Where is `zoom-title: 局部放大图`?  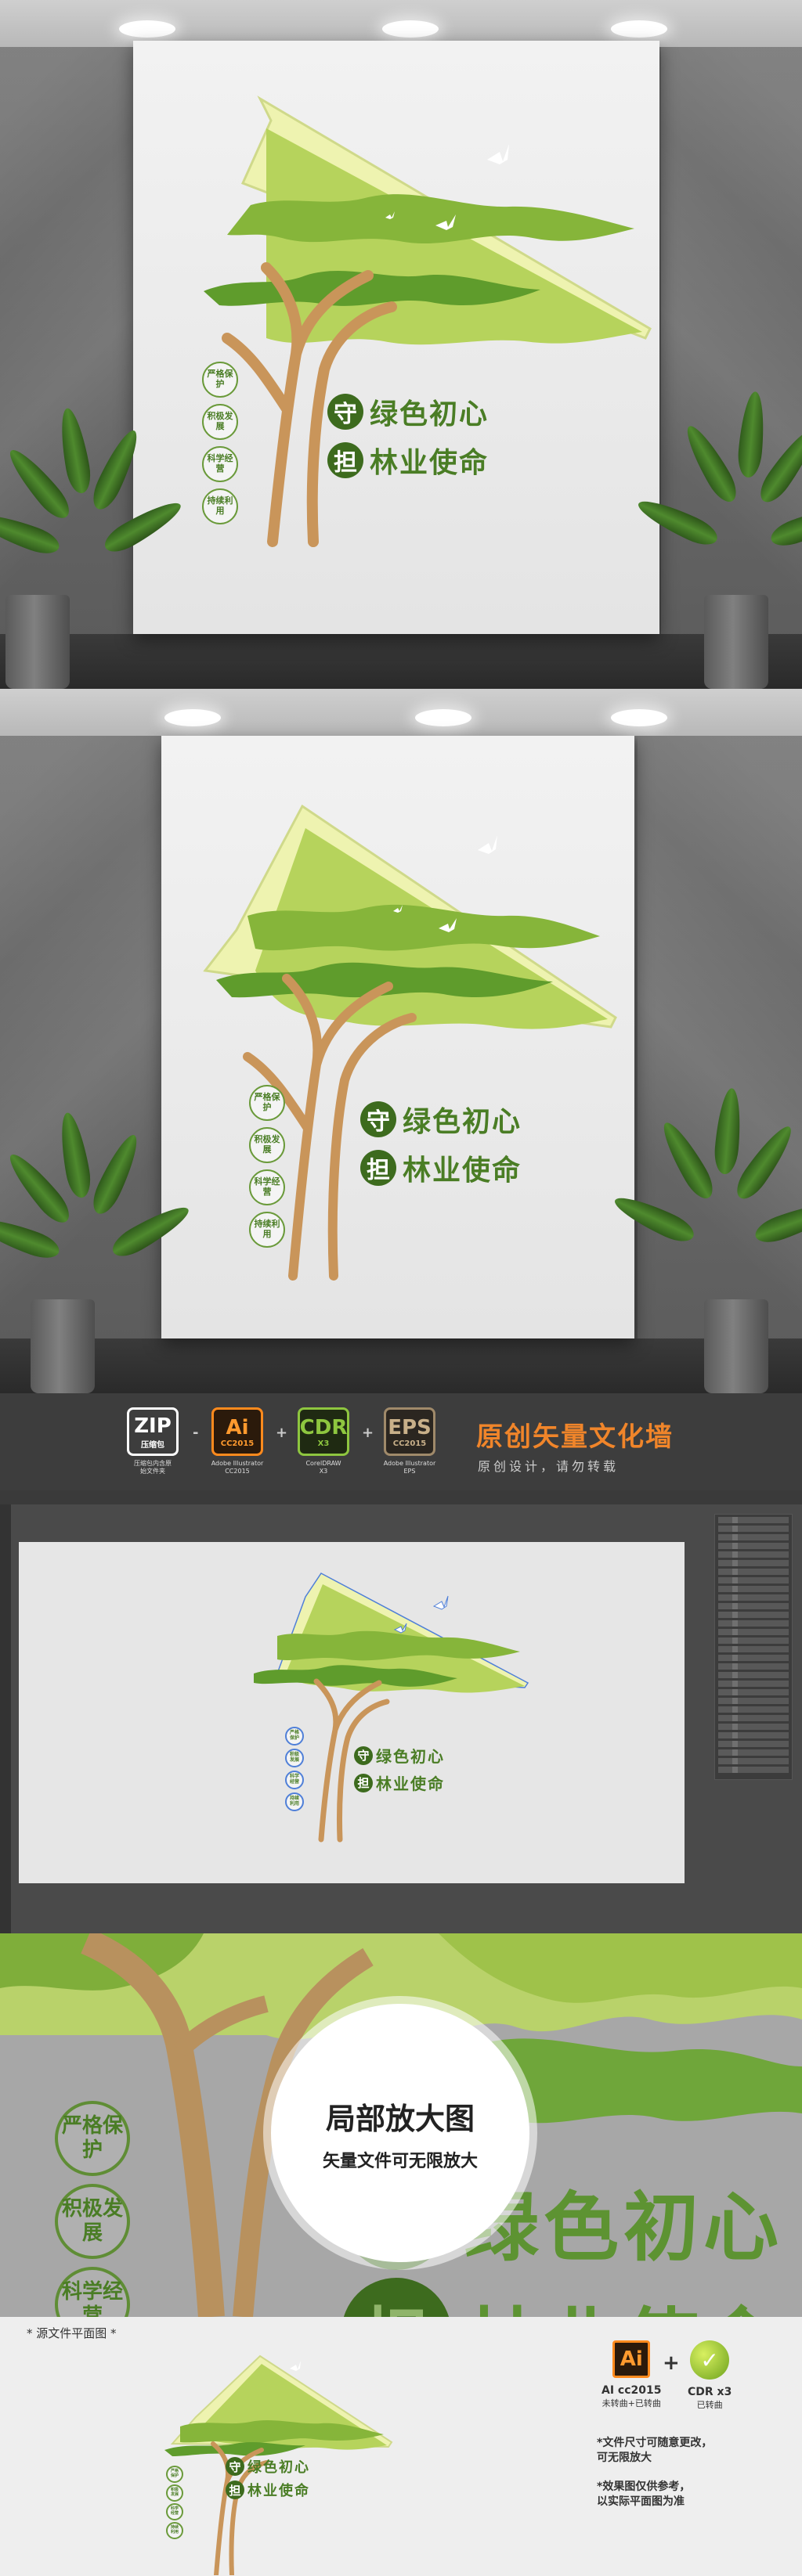 zoom-title: 局部放大图 is located at coordinates (400, 2118).